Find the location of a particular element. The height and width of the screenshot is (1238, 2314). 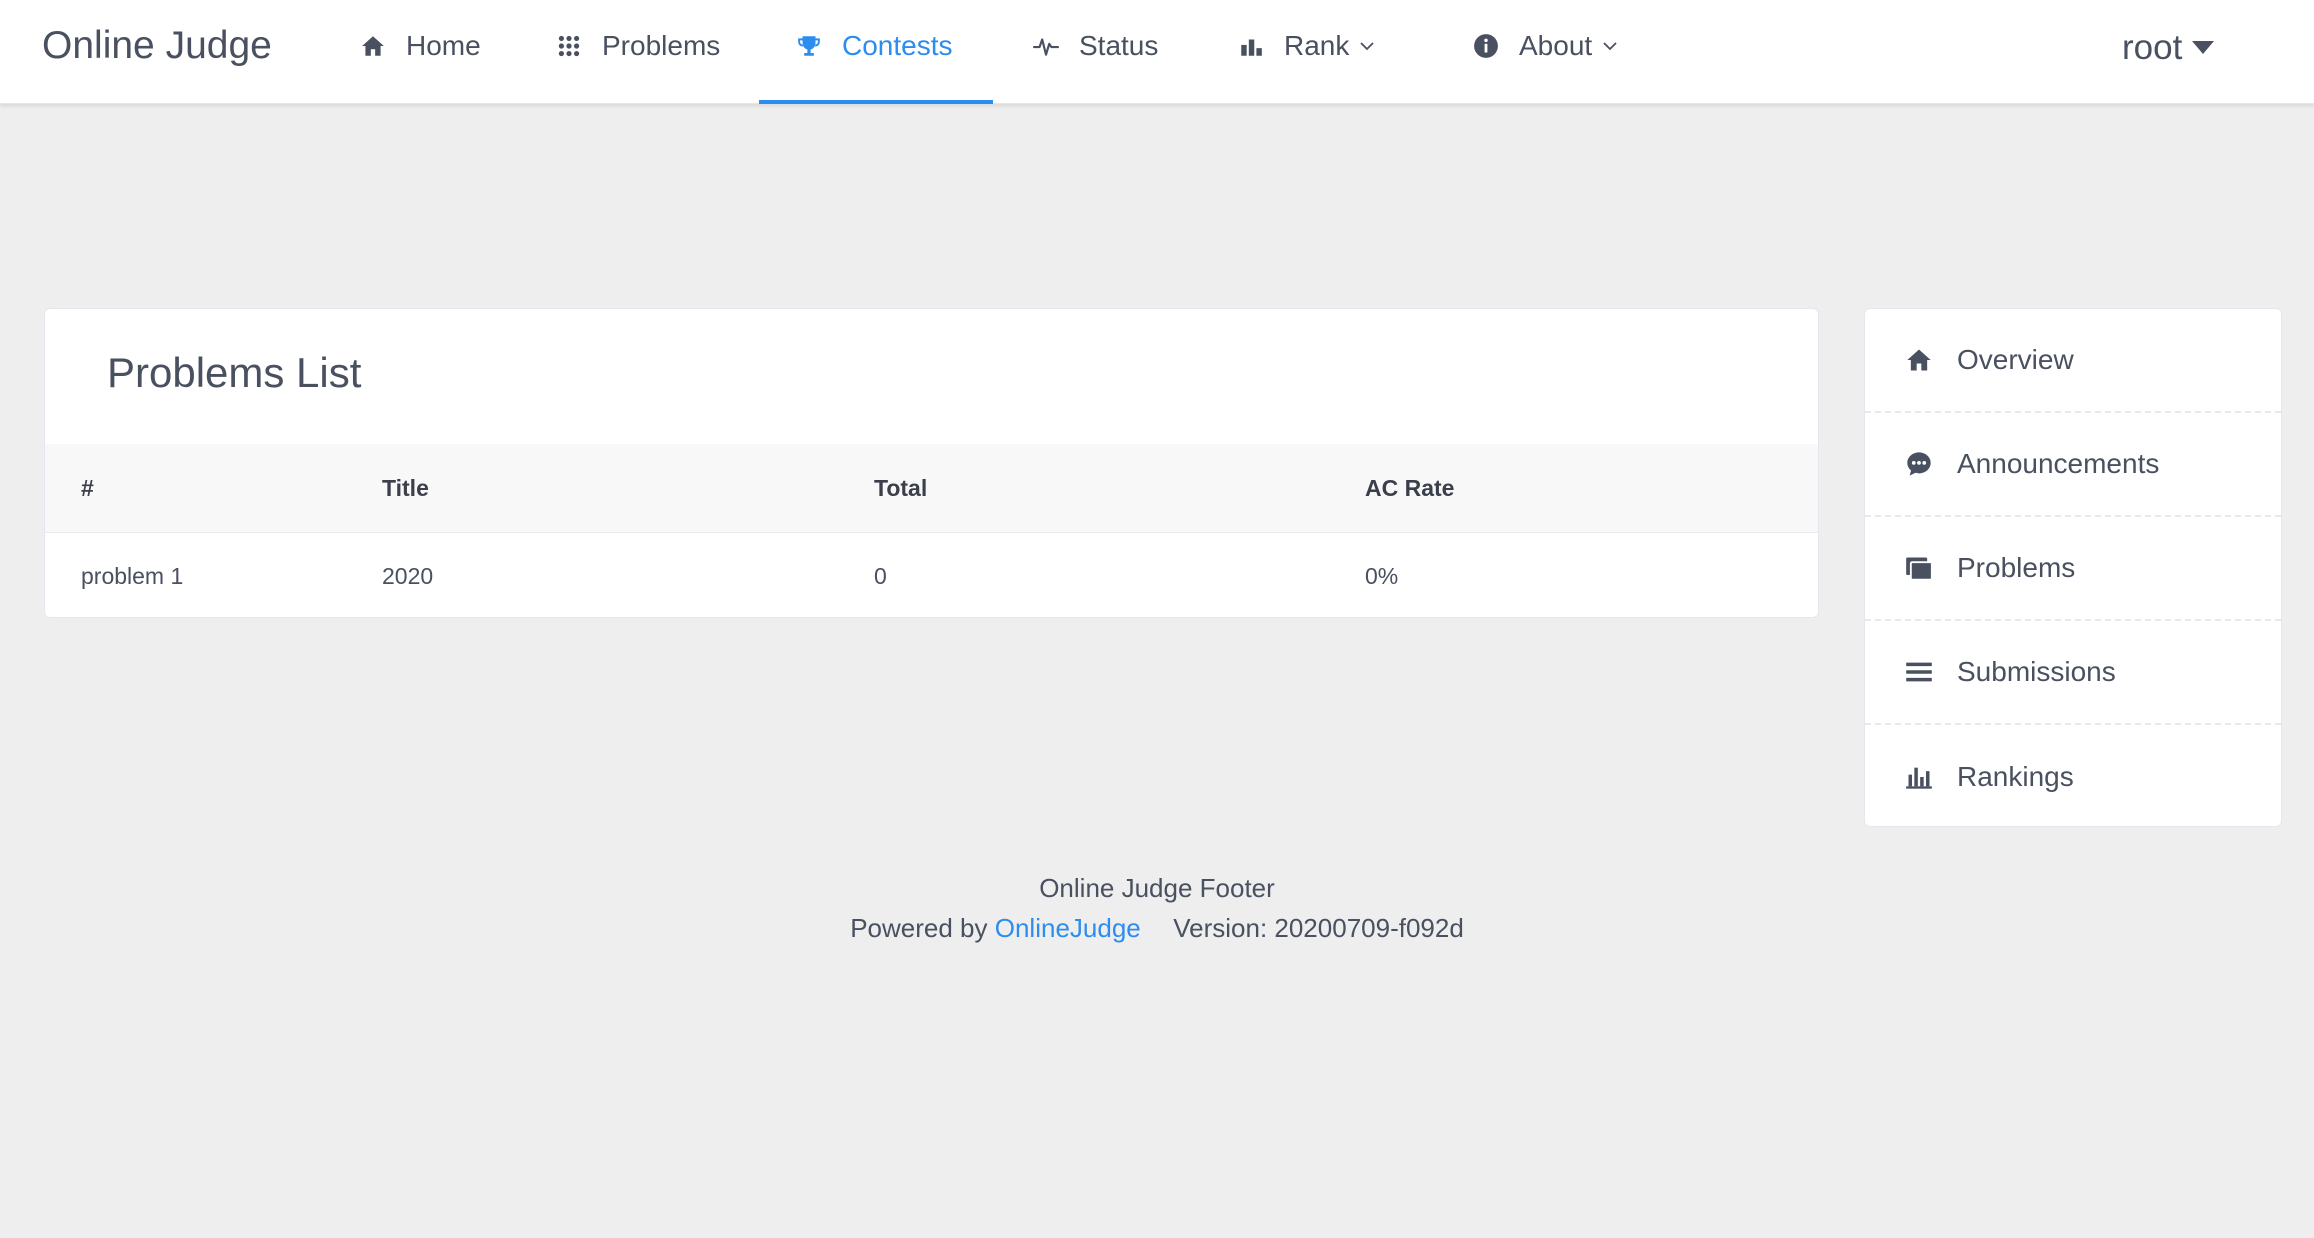

stack-icon is located at coordinates (1919, 568).